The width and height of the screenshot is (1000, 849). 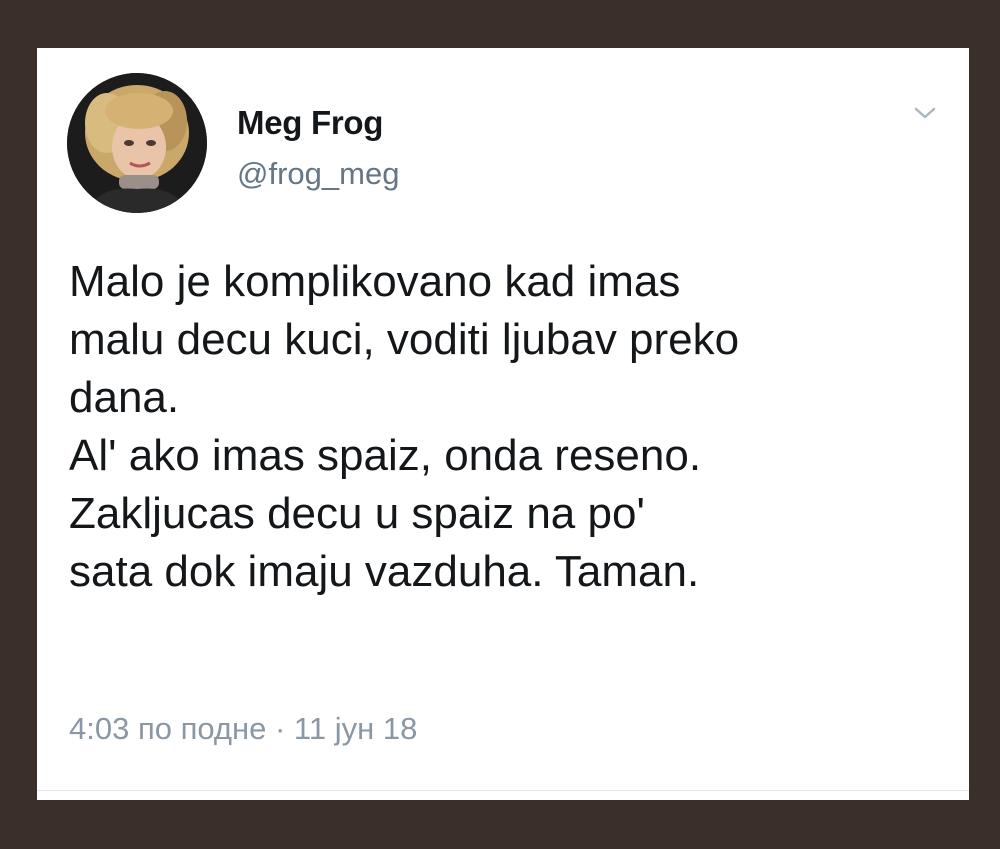 What do you see at coordinates (925, 113) in the screenshot?
I see `chevron-down-icon` at bounding box center [925, 113].